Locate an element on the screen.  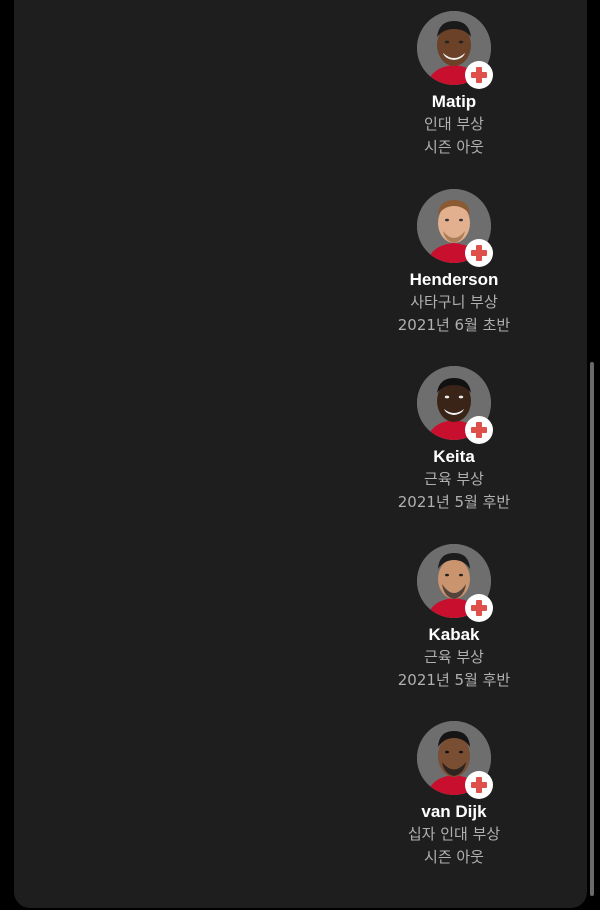
player-item-van-dijk: van Dijk 십자 인대 부상 시즌 아웃 is located at coordinates (454, 795).